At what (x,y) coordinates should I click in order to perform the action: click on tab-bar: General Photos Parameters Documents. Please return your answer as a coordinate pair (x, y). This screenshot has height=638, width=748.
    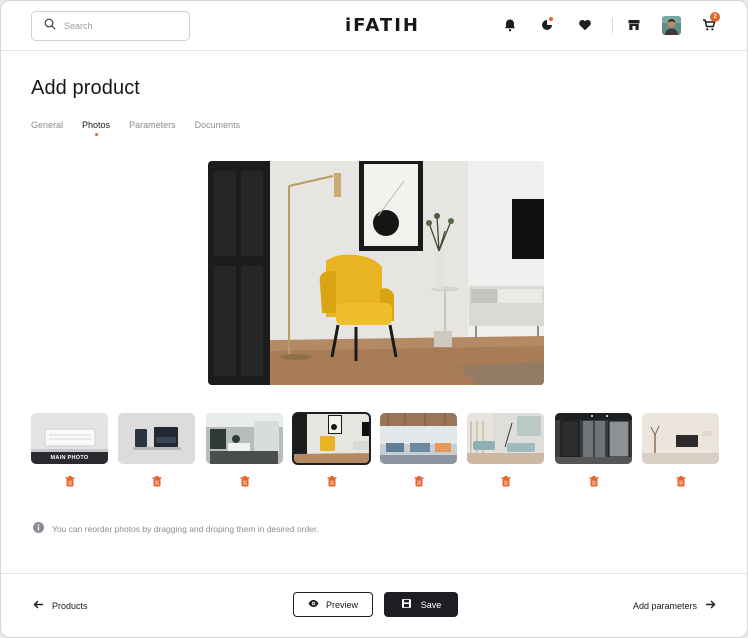
    Looking at the image, I should click on (145, 128).